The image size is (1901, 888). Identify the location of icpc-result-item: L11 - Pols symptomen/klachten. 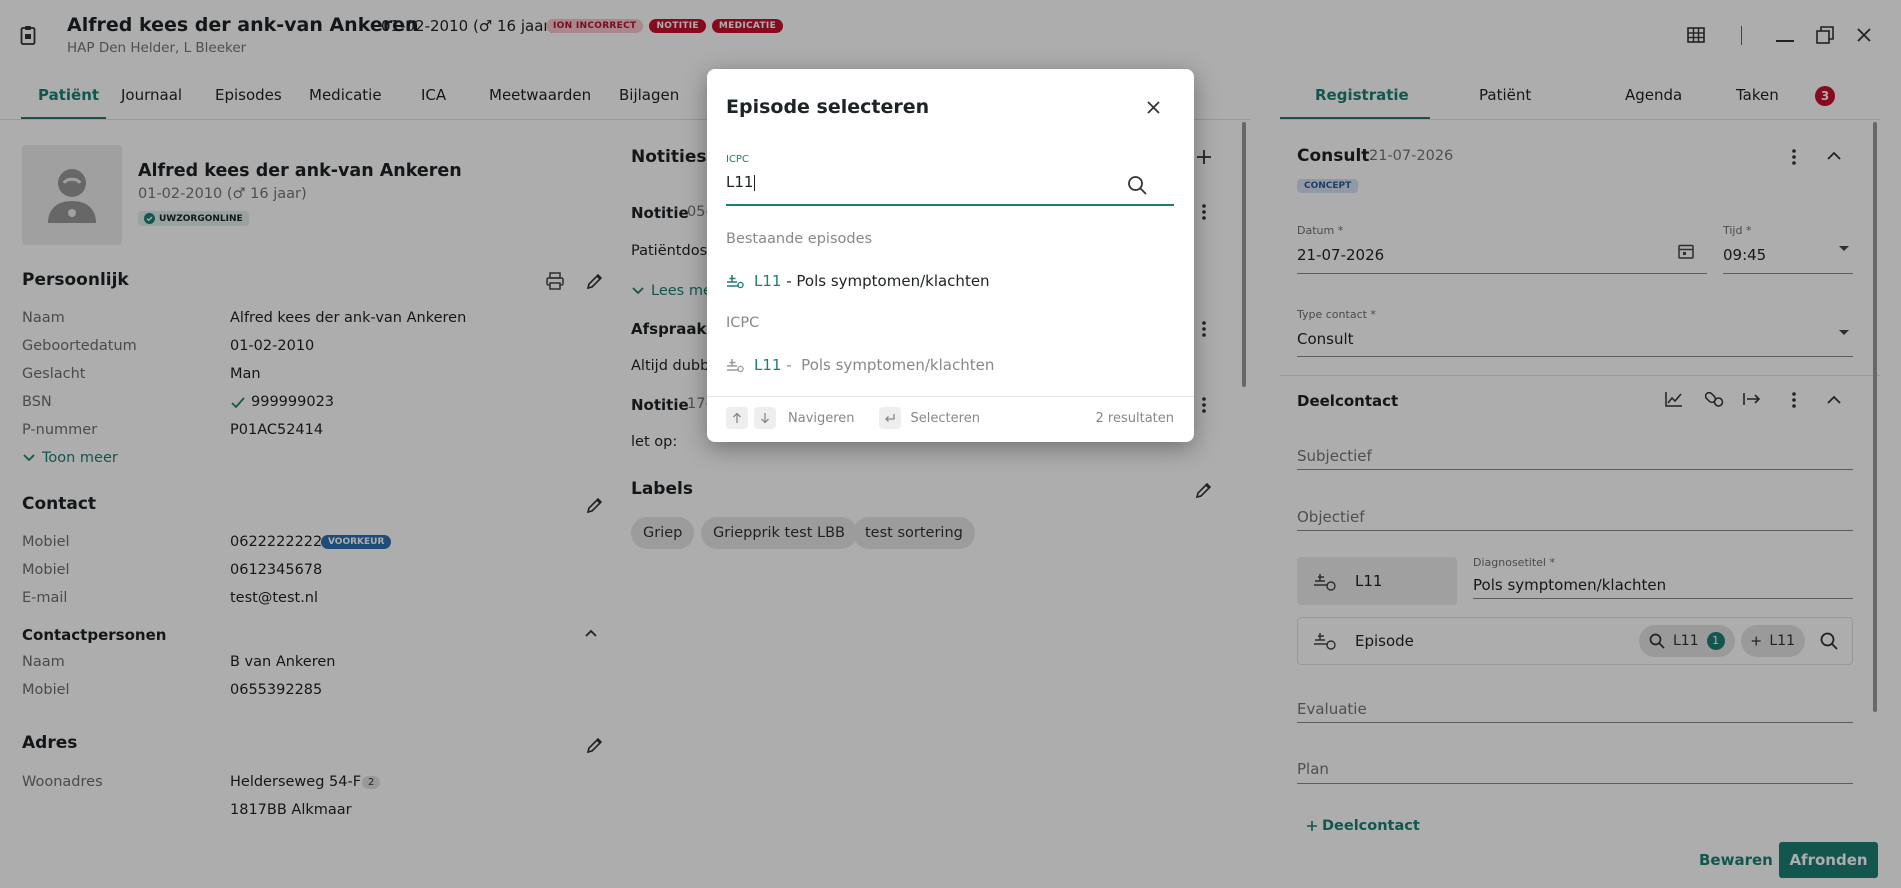
(860, 365).